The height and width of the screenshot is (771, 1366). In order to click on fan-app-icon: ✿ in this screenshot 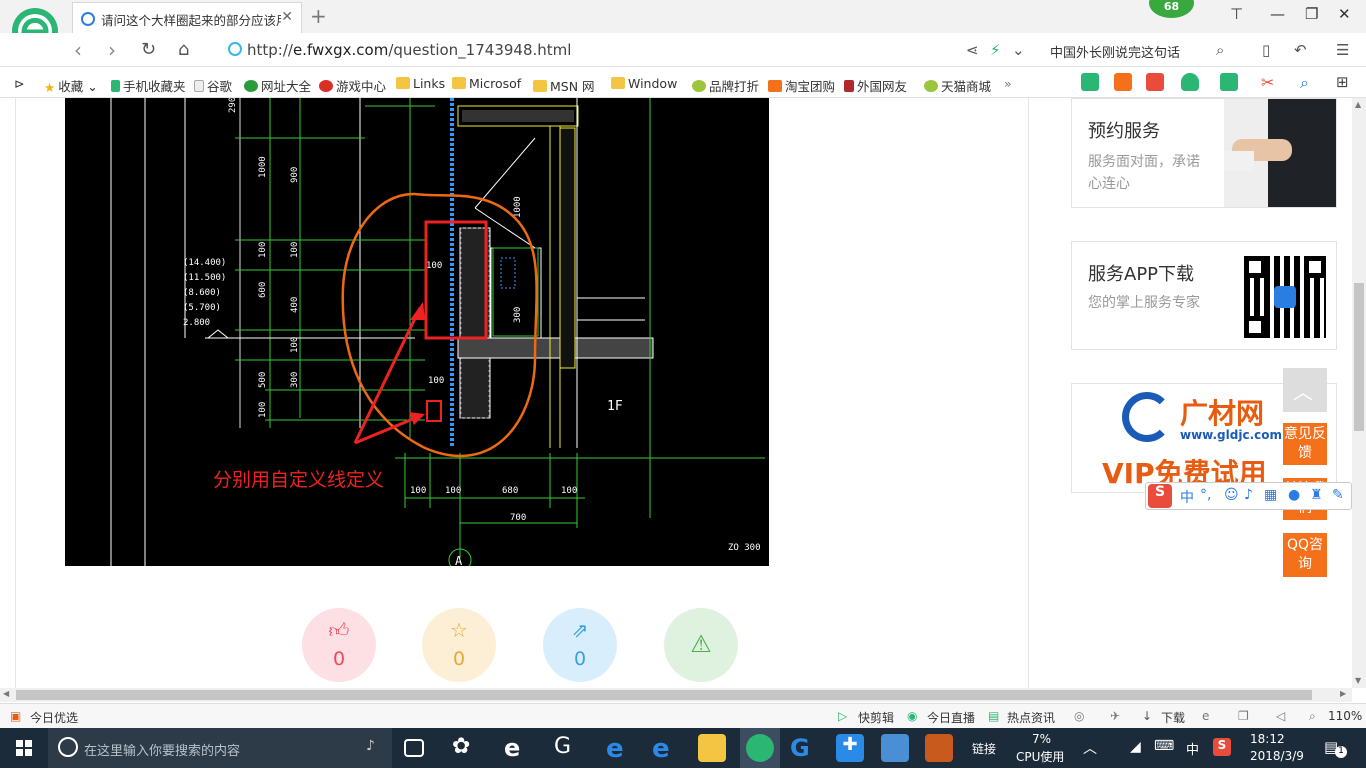, I will do `click(466, 748)`.